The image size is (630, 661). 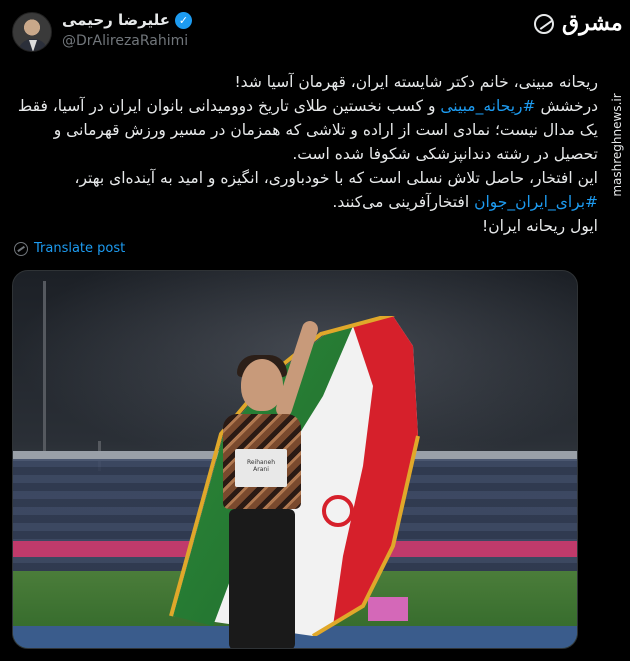 I want to click on verified-badge-icon: ✓, so click(x=183, y=20).